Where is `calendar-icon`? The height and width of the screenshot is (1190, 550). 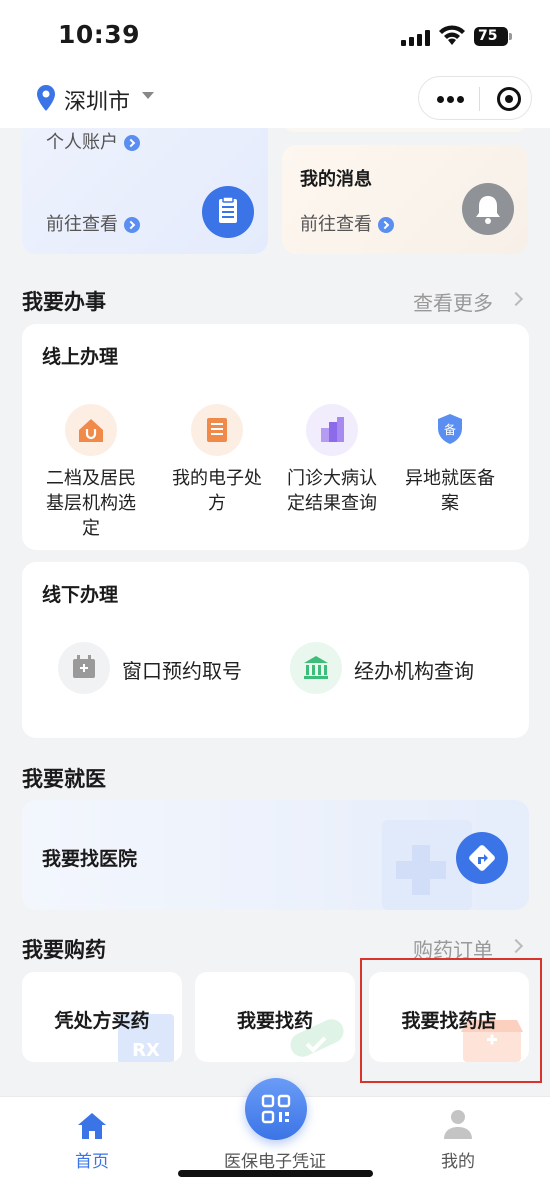
calendar-icon is located at coordinates (84, 668).